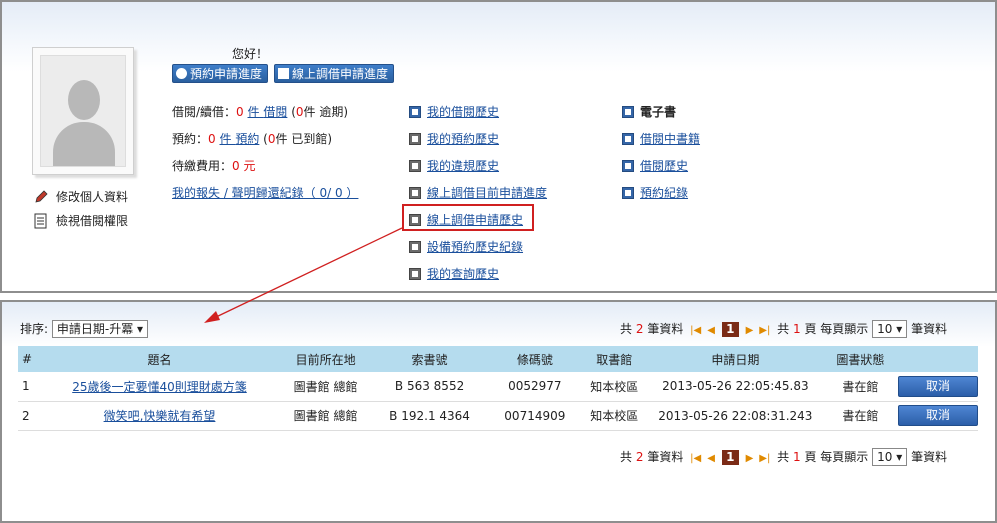 This screenshot has height=523, width=997. Describe the element at coordinates (303, 275) in the screenshot. I see `annotation-arrow` at that location.